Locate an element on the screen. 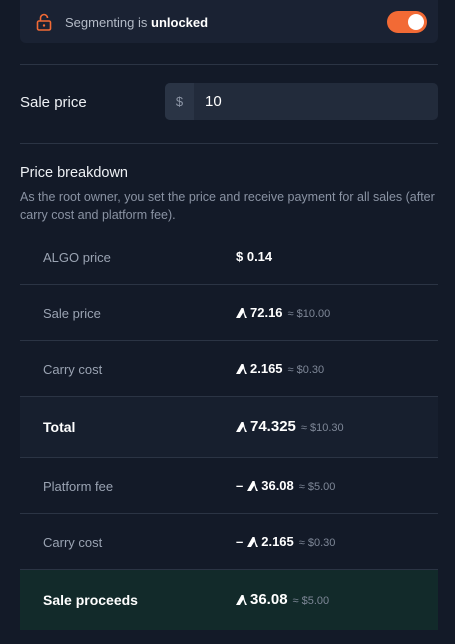 This screenshot has width=455, height=644. breakdown-row-platform-fee: Platform fee – 36.08 ≈ $5.00 is located at coordinates (229, 486).